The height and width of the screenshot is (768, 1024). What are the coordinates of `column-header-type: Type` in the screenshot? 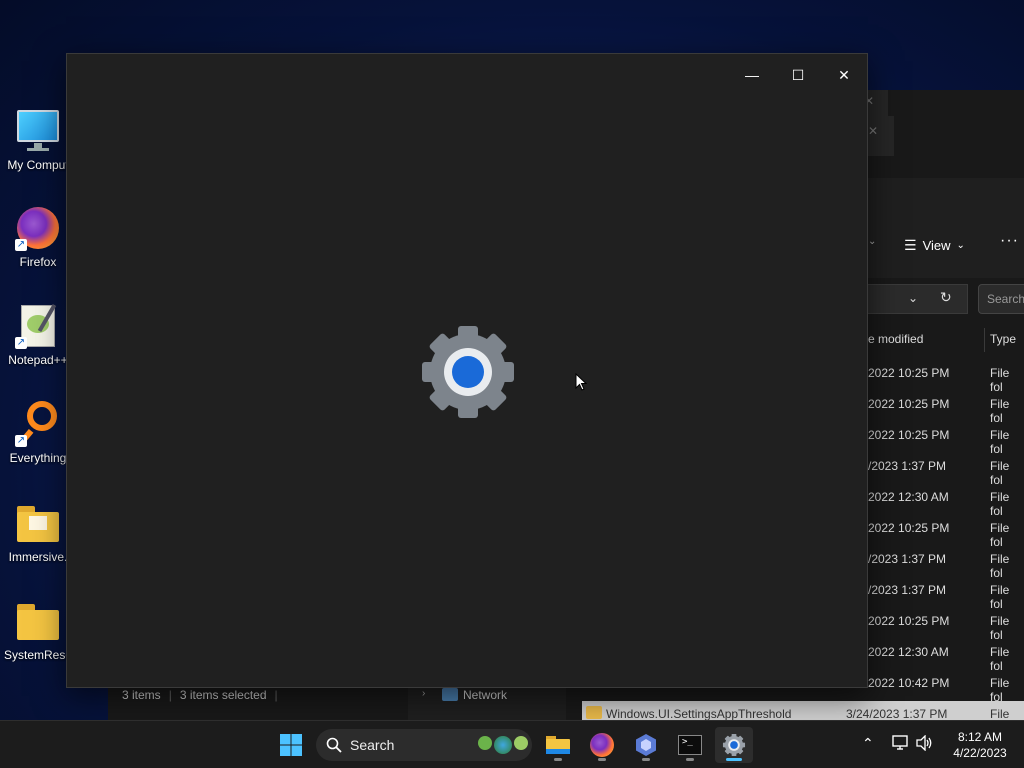 It's located at (1003, 339).